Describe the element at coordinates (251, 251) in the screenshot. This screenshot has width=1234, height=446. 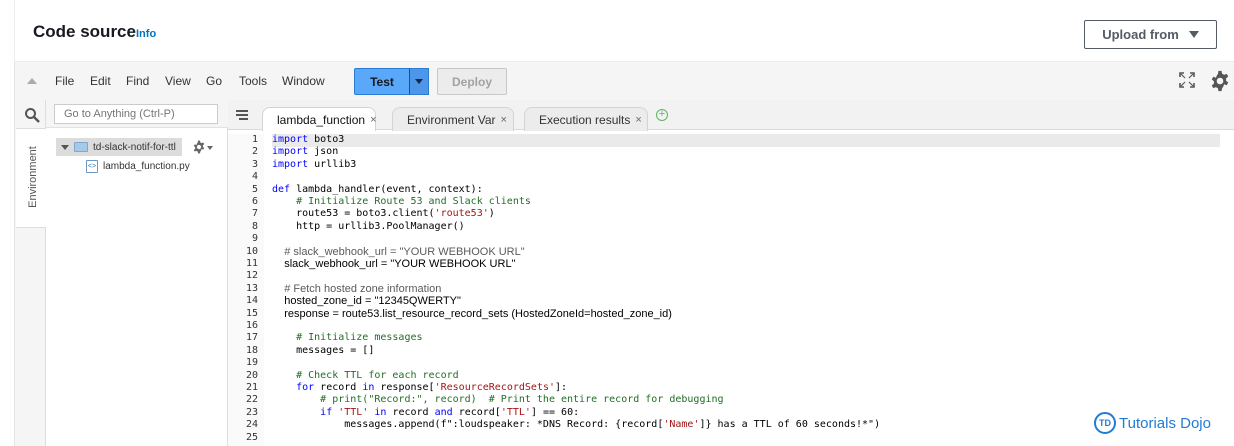
I see `line-number: 10` at that location.